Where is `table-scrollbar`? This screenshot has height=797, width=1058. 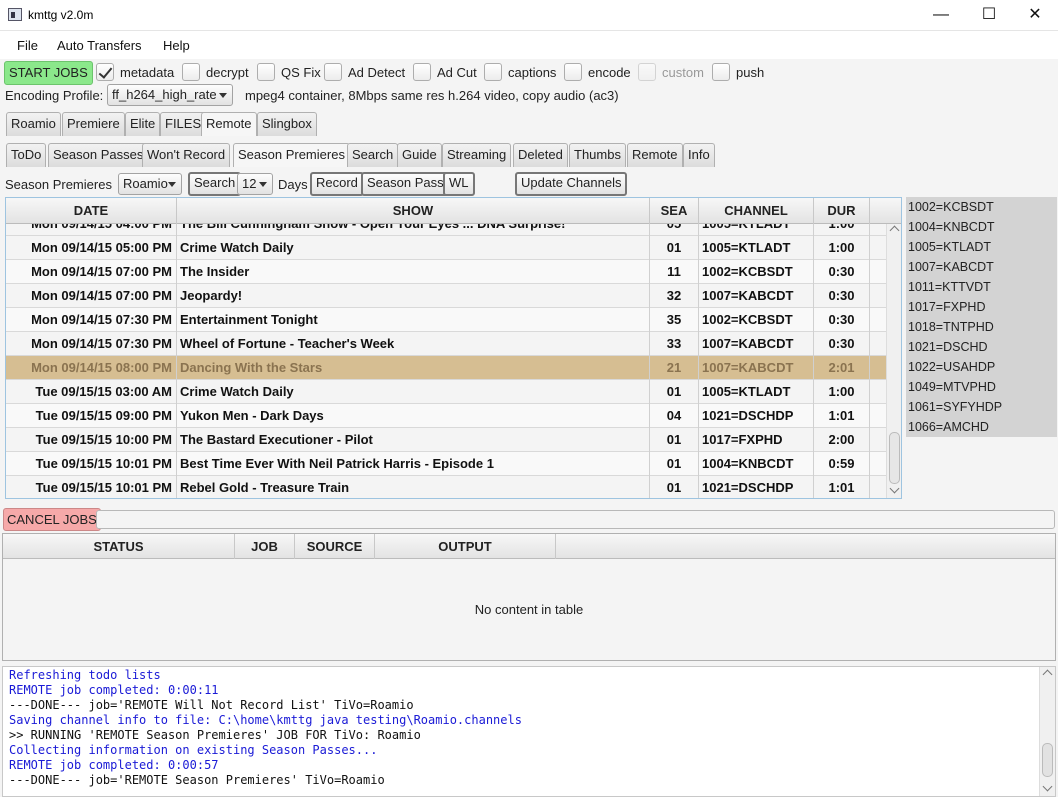
table-scrollbar is located at coordinates (893, 361).